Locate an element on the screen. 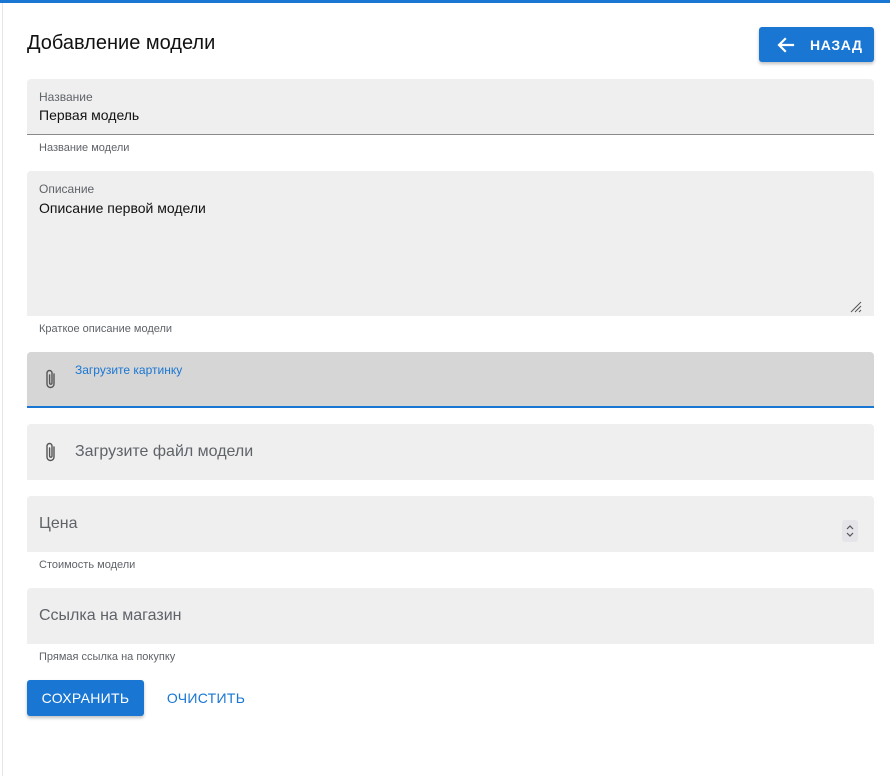  shop-link-hint: Прямая ссылка на покупку is located at coordinates (107, 657).